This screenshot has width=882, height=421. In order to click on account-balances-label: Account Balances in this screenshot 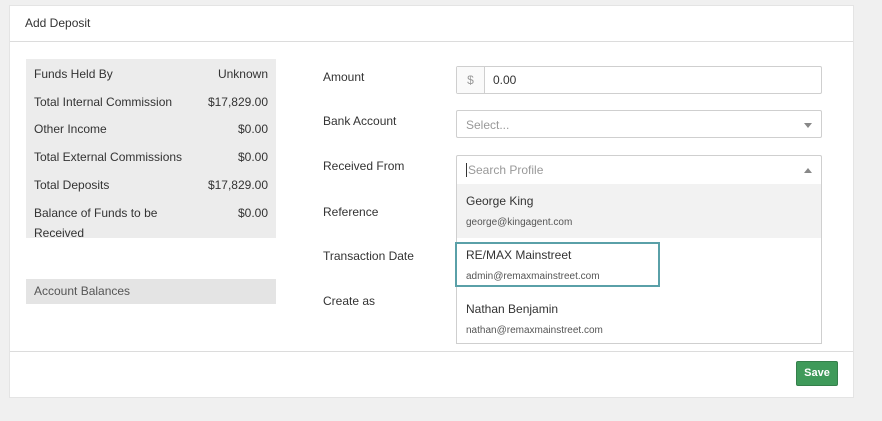, I will do `click(82, 291)`.